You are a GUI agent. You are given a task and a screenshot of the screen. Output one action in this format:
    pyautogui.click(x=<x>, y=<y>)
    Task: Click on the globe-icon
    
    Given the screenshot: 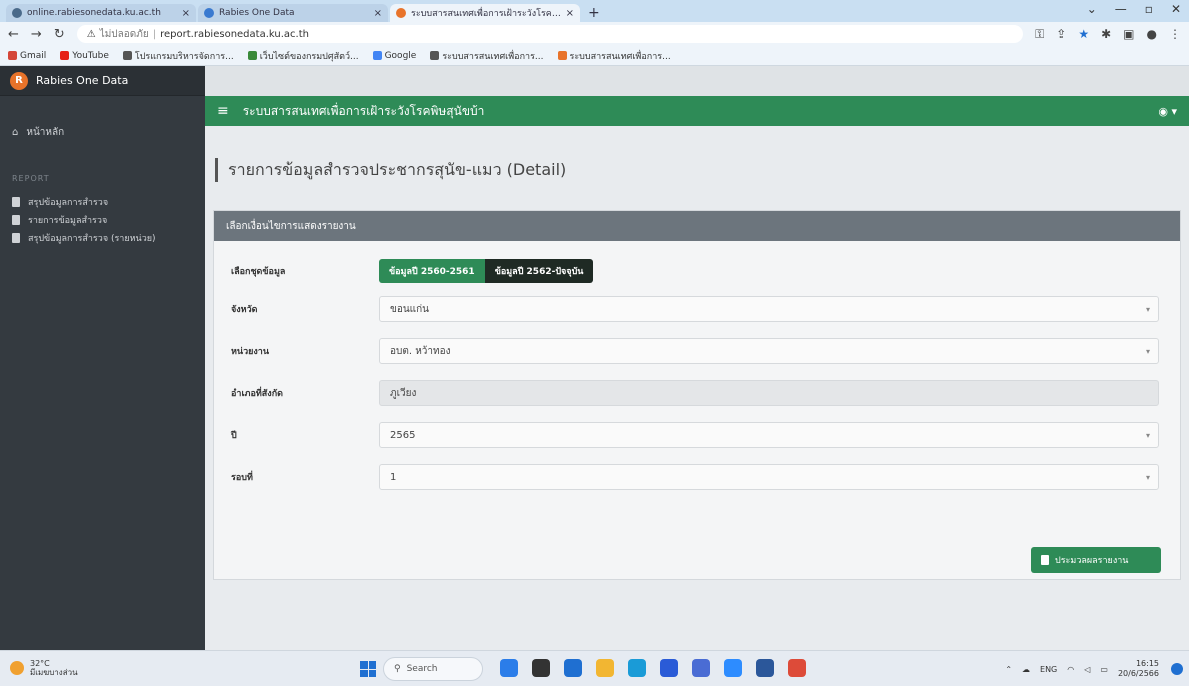 What is the action you would take?
    pyautogui.click(x=127, y=55)
    